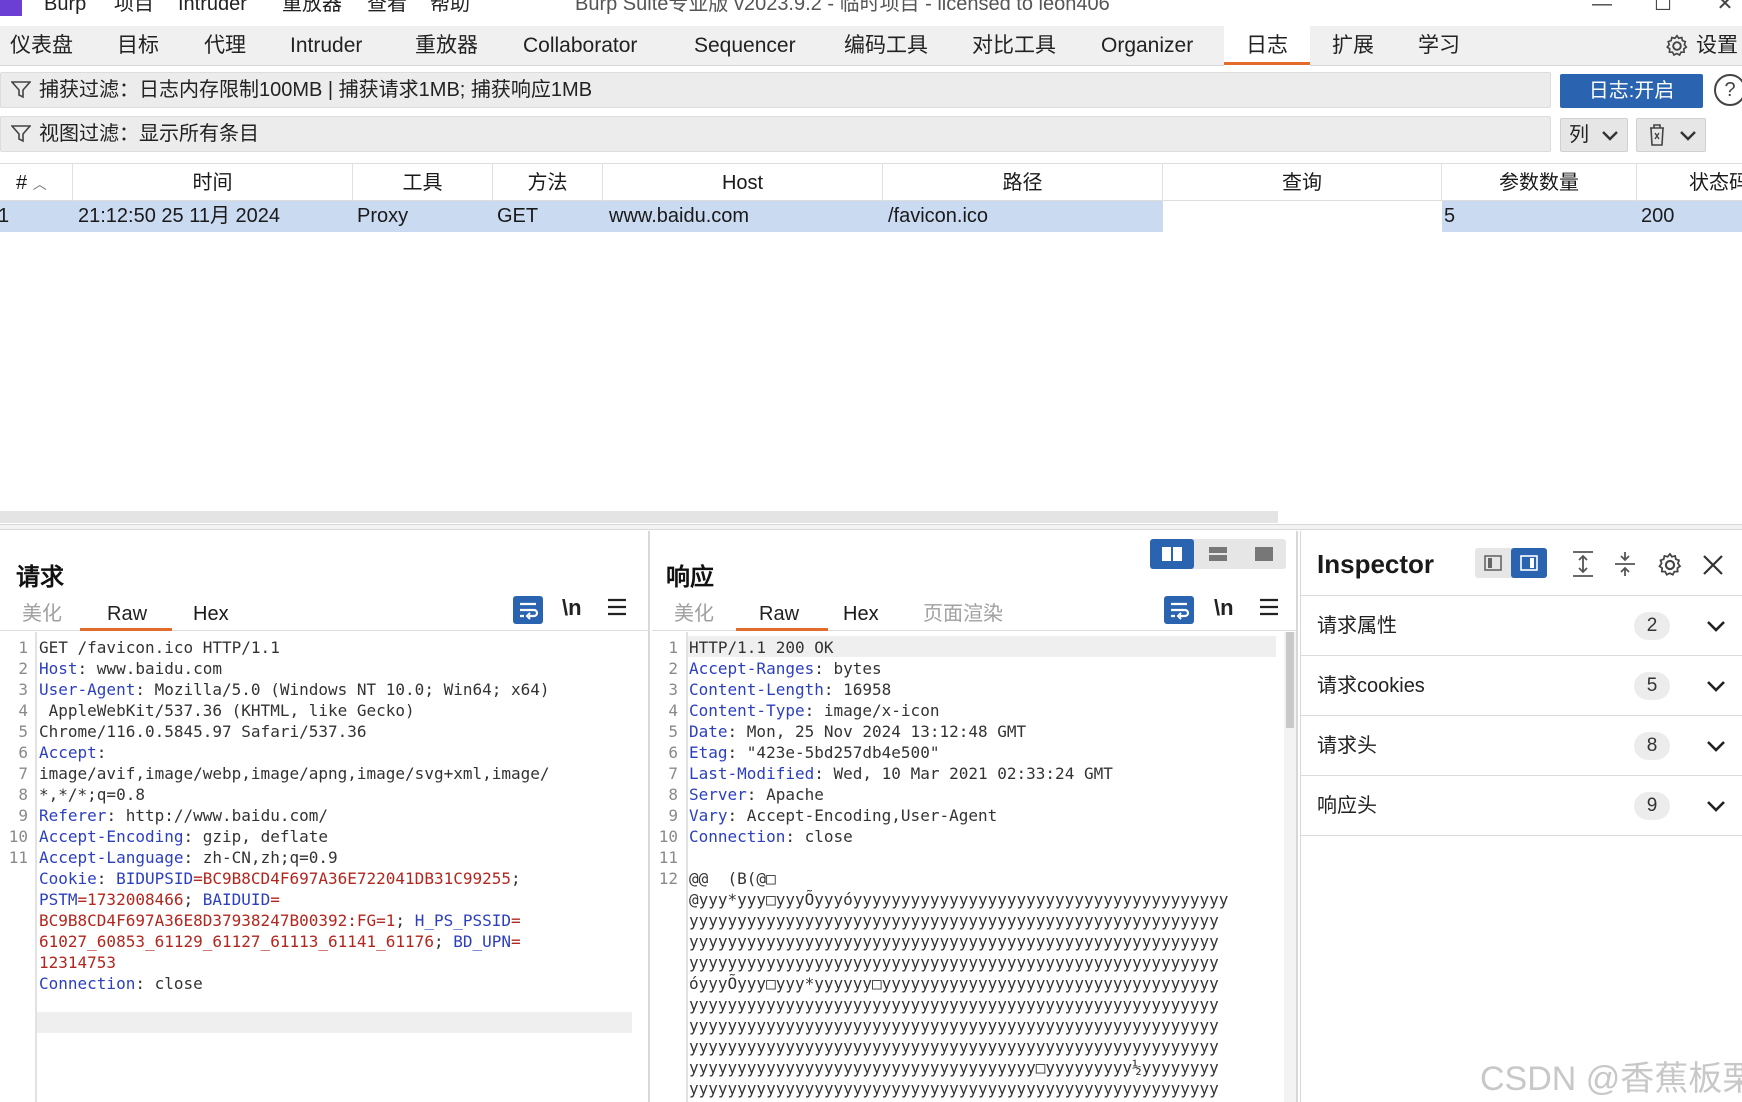  Describe the element at coordinates (446, 46) in the screenshot. I see `tab-repeater: 重放器` at that location.